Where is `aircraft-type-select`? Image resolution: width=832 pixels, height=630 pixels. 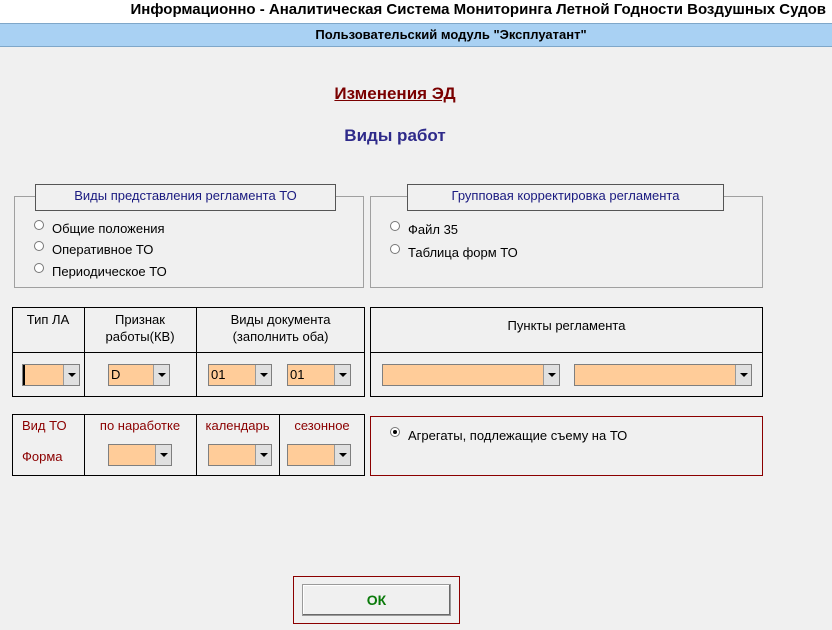
aircraft-type-select is located at coordinates (51, 375).